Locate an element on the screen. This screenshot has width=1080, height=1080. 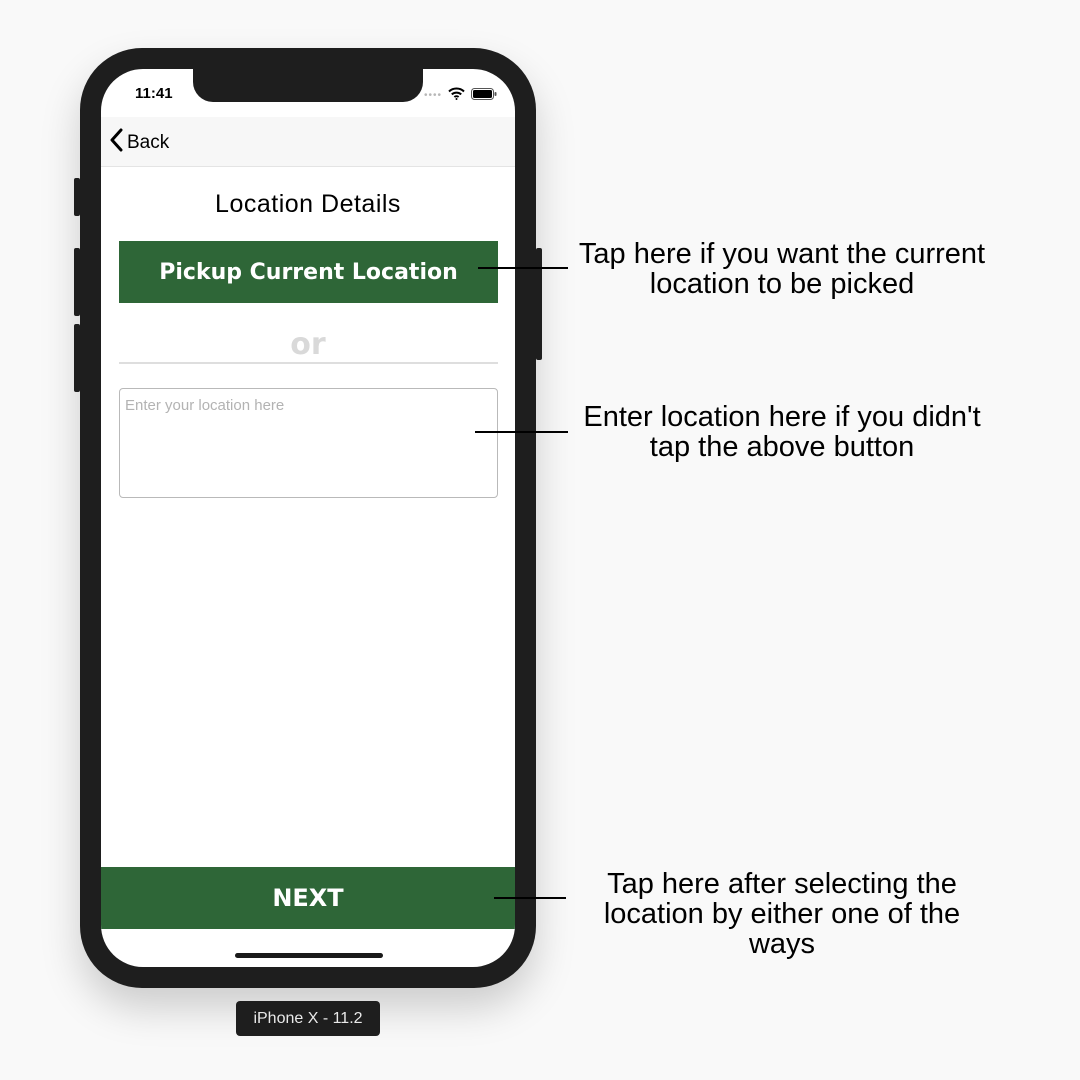
pickup-annotation-line-1: Tap here if you want the current is located at coordinates (782, 254).